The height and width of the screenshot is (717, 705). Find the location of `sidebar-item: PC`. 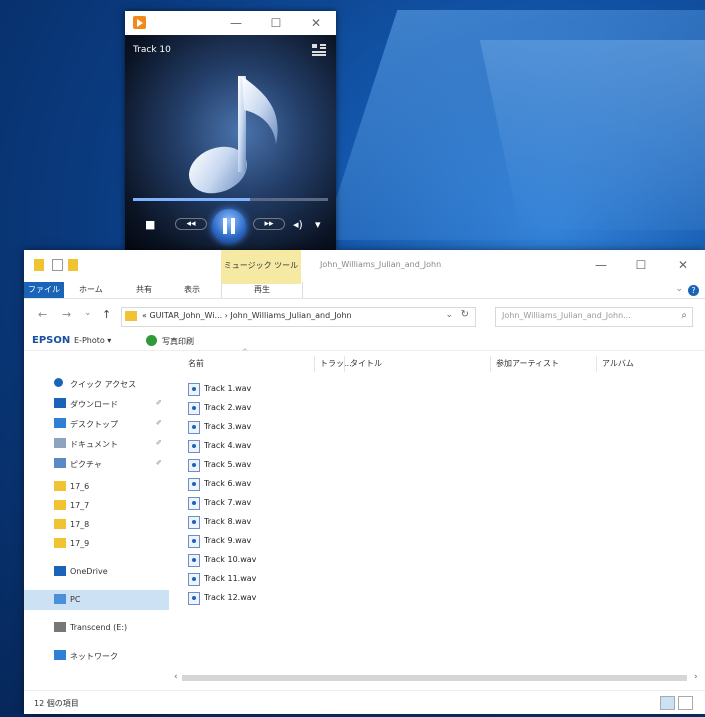

sidebar-item: PC is located at coordinates (96, 600).